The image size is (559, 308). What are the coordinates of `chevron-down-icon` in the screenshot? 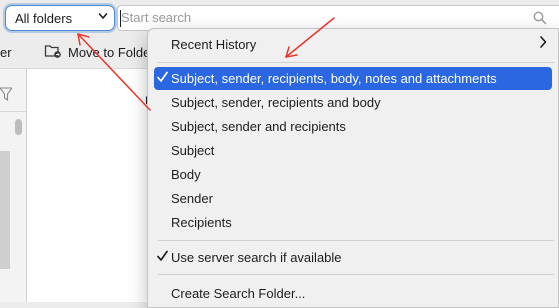 It's located at (103, 17).